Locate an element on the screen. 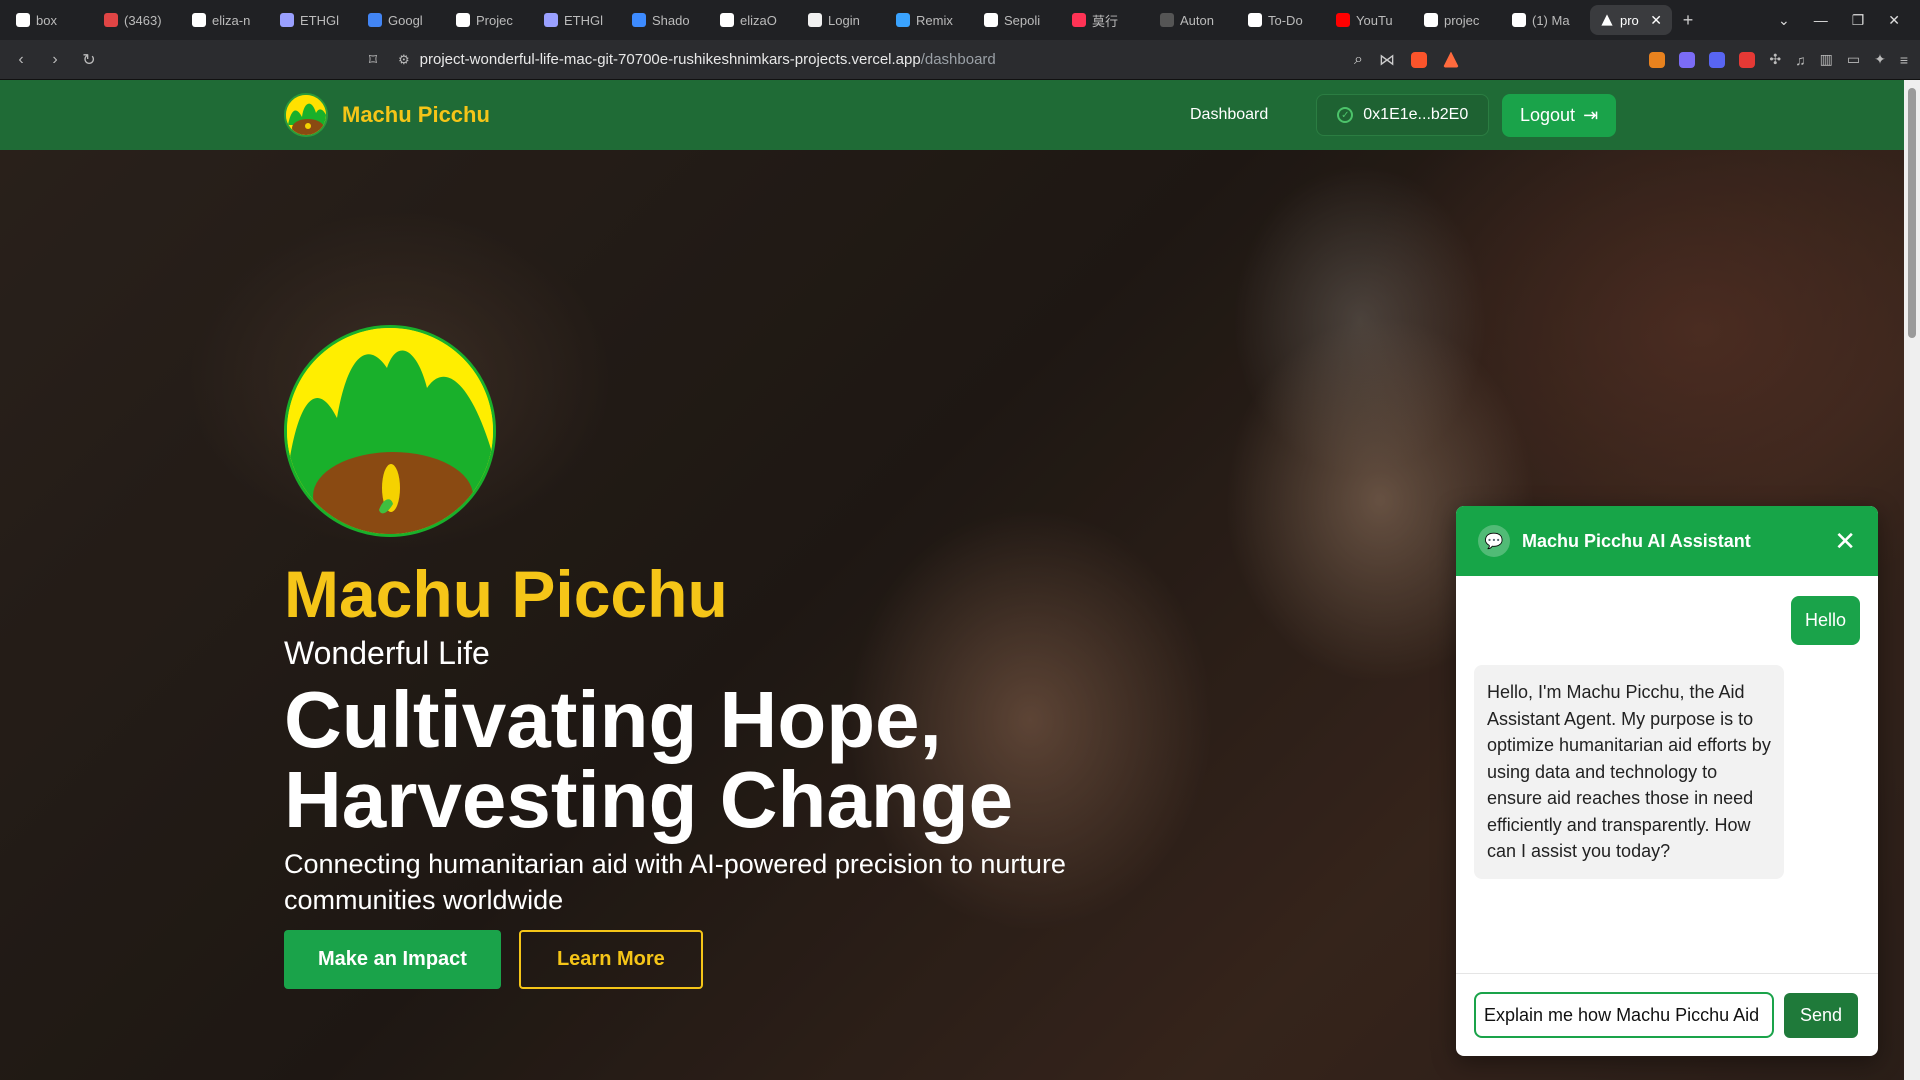 Image resolution: width=1920 pixels, height=1080 pixels. tab-label: Projec is located at coordinates (494, 20).